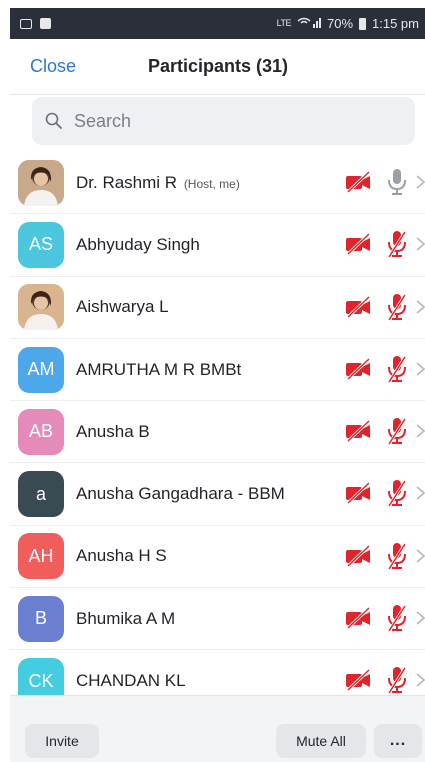 This screenshot has height=762, width=425. What do you see at coordinates (309, 23) in the screenshot?
I see `wifi-signal-icon` at bounding box center [309, 23].